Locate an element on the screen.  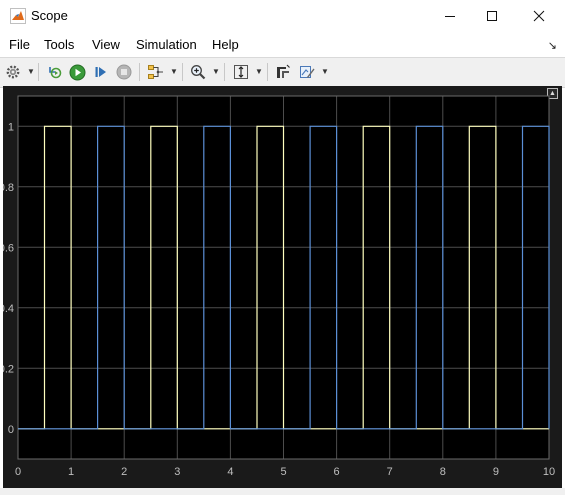
minimize-icon is located at coordinates (450, 16).